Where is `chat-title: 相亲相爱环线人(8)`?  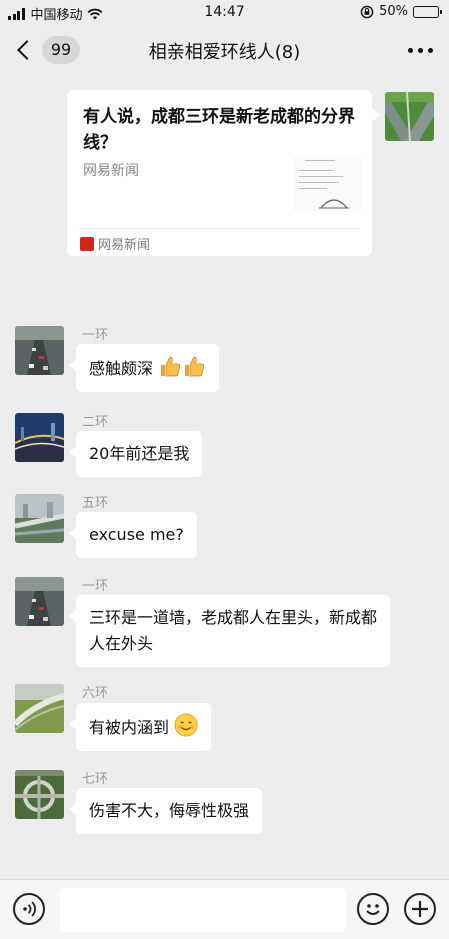 chat-title: 相亲相爱环线人(8) is located at coordinates (224, 52).